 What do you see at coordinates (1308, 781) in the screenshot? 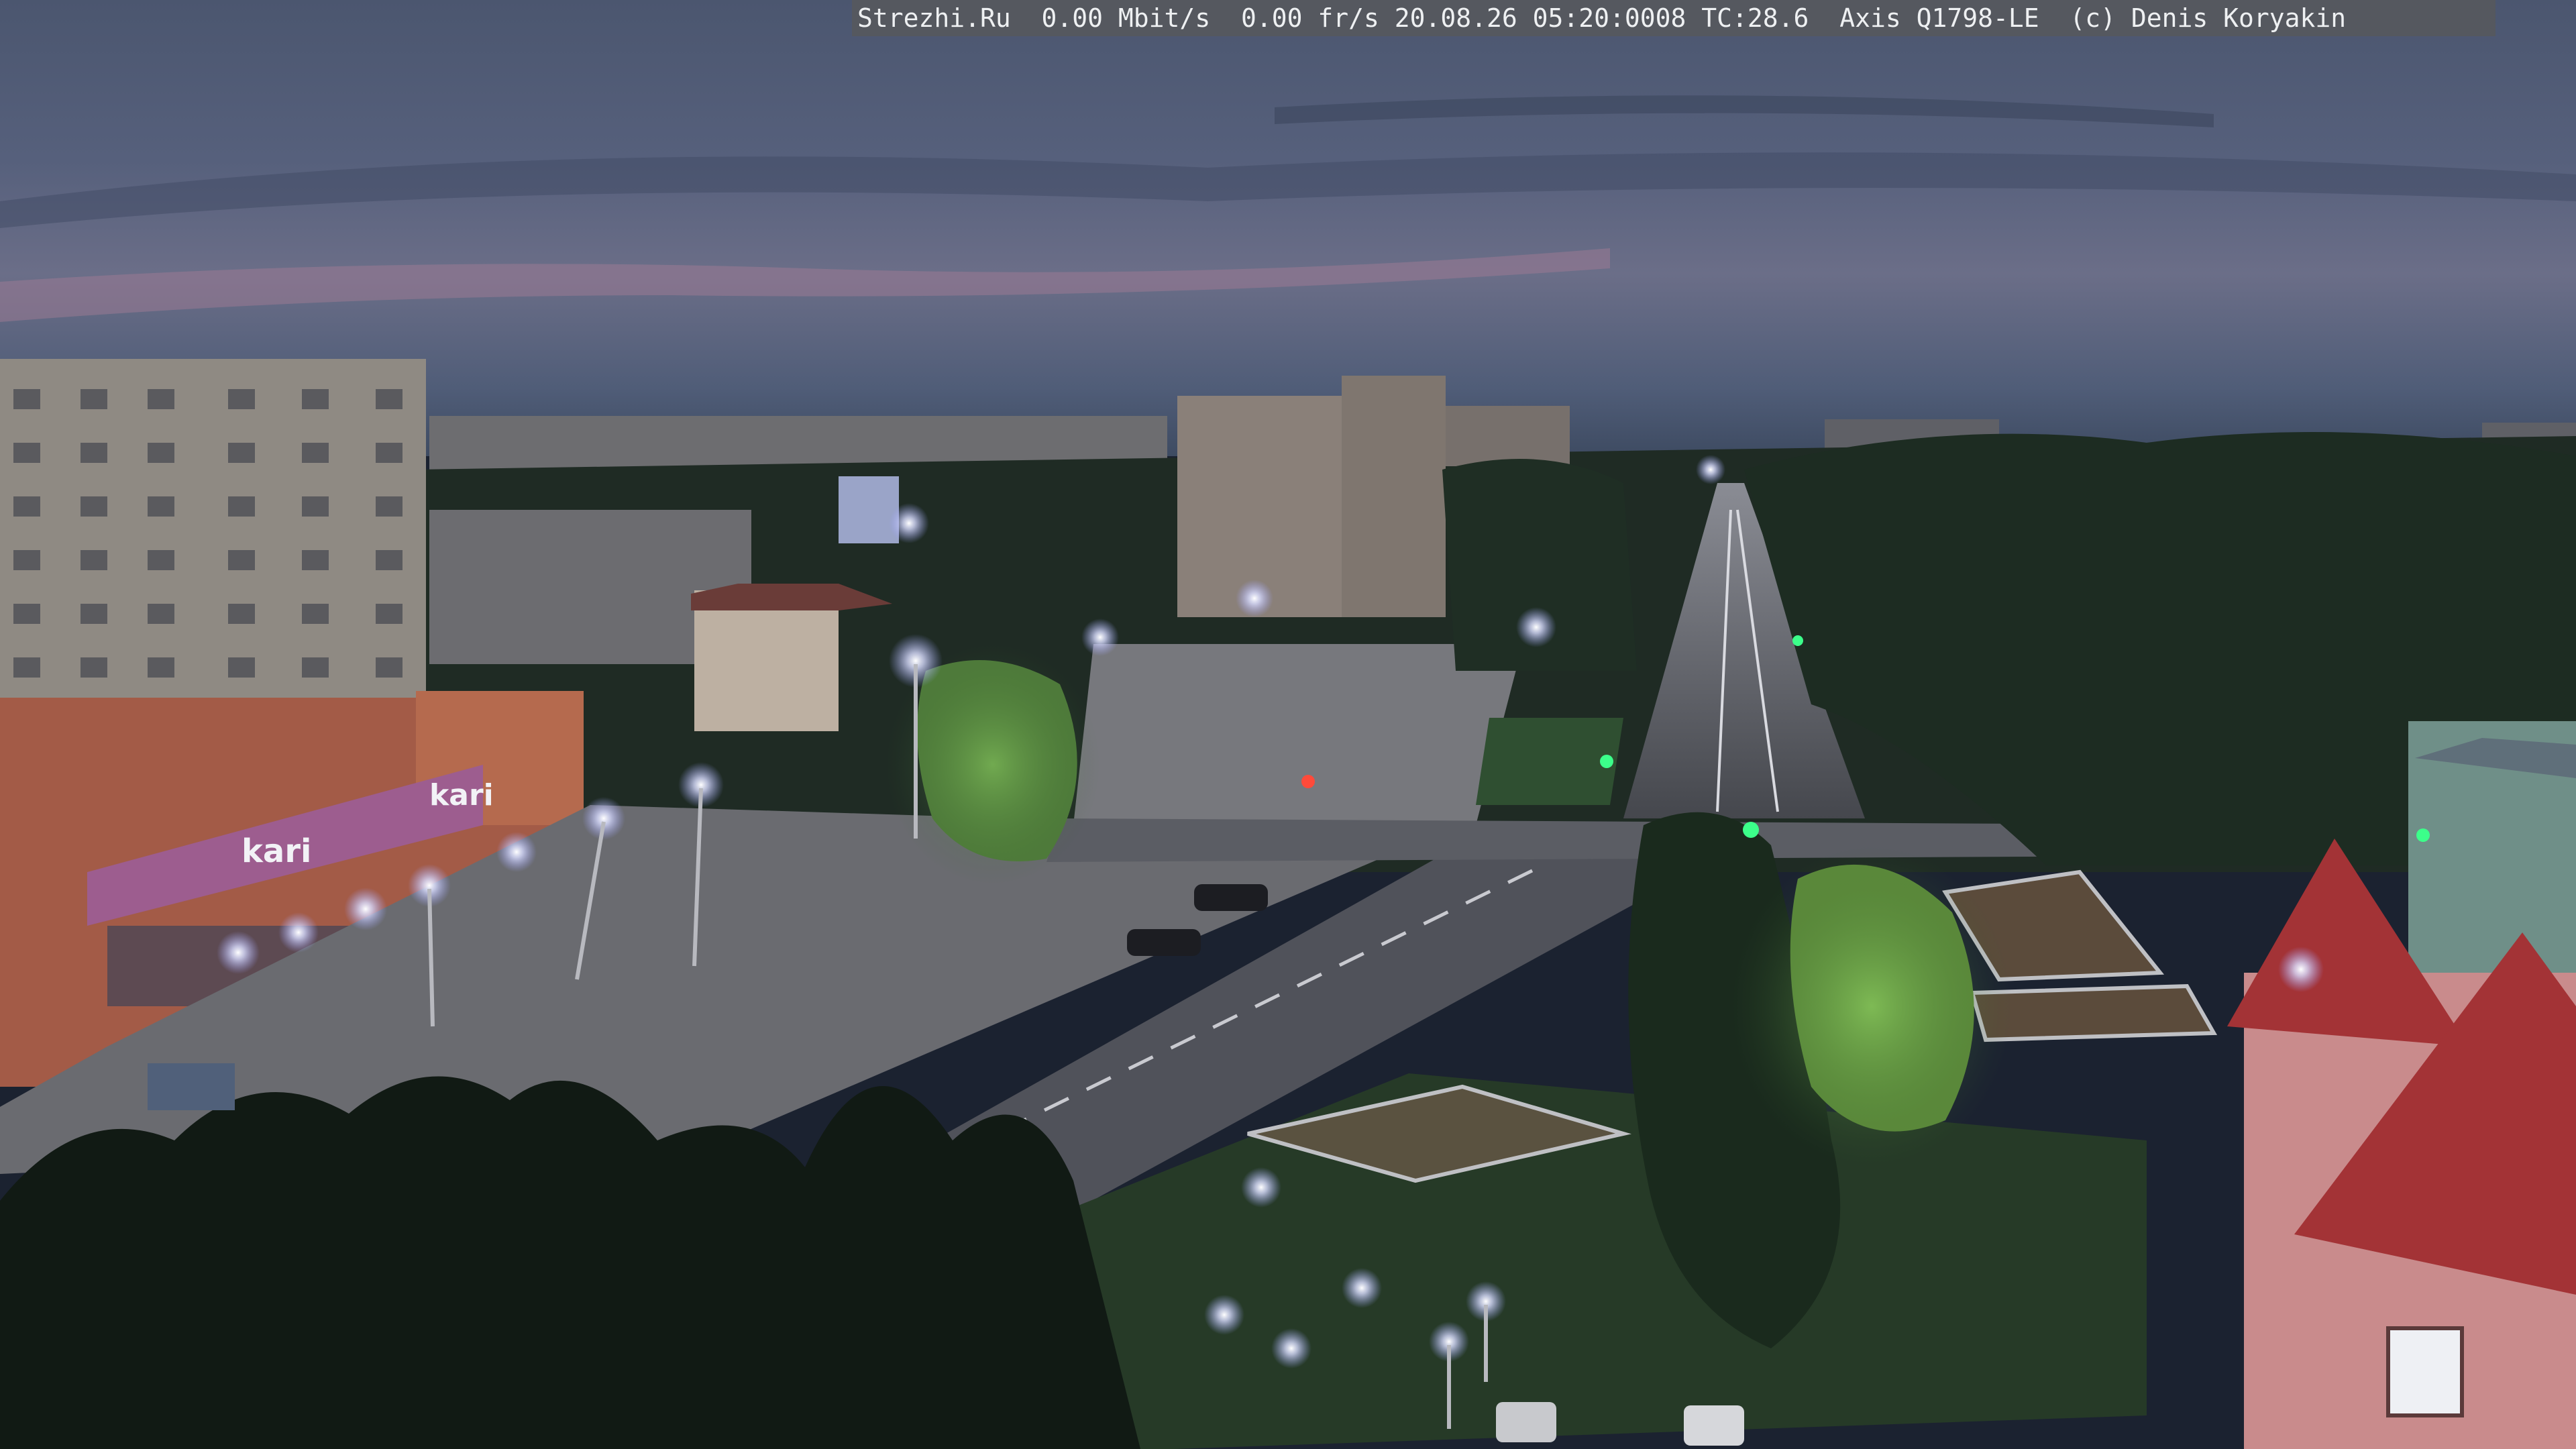
I see `traffic-light-red` at bounding box center [1308, 781].